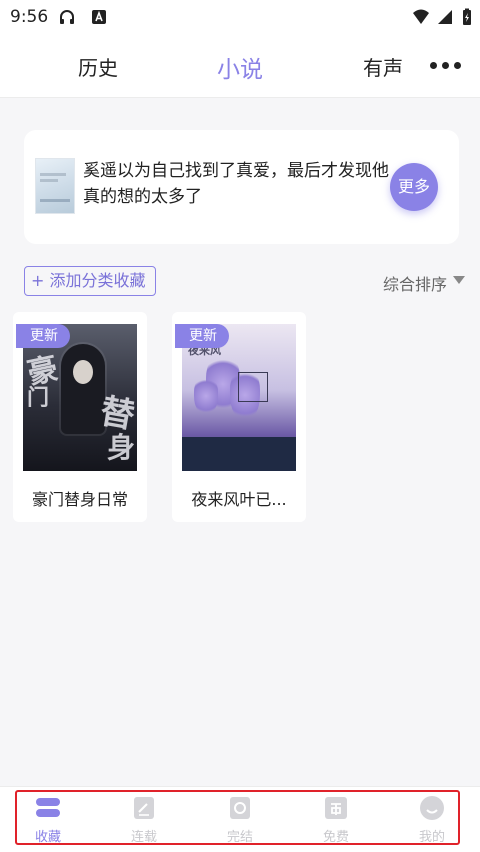 The image size is (480, 852). I want to click on status-time: 9:56, so click(29, 17).